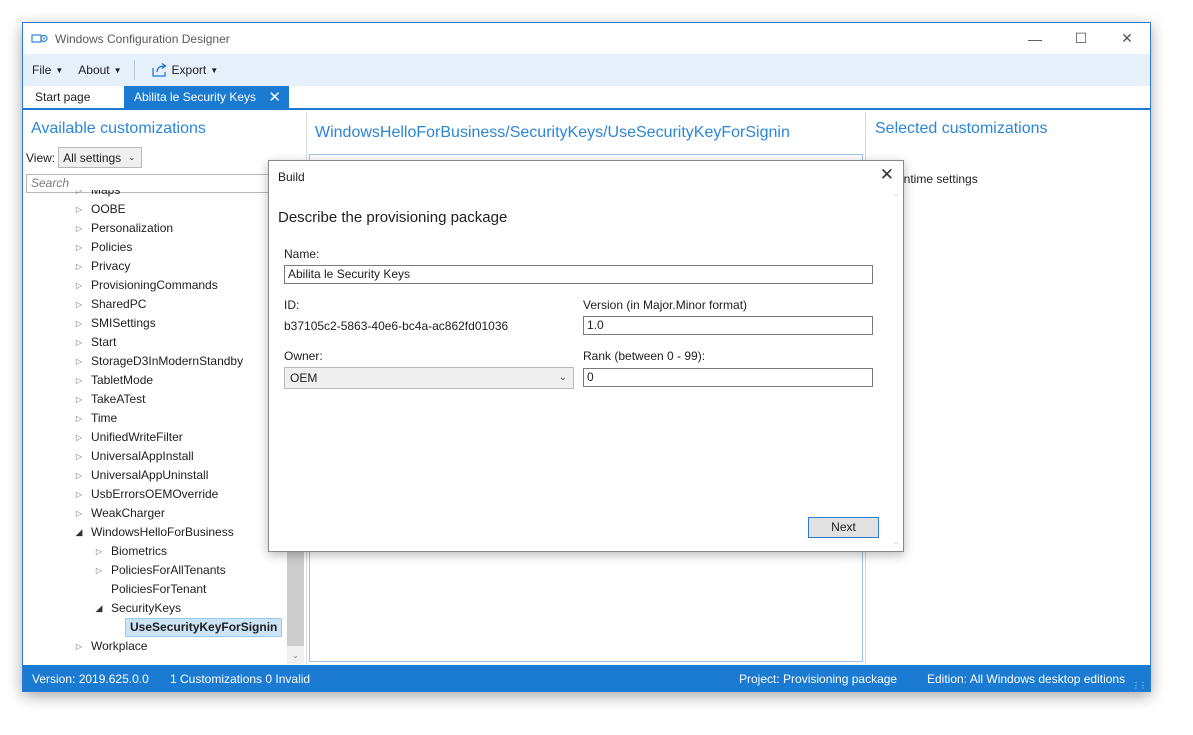  I want to click on minimize-button: —, so click(1035, 38).